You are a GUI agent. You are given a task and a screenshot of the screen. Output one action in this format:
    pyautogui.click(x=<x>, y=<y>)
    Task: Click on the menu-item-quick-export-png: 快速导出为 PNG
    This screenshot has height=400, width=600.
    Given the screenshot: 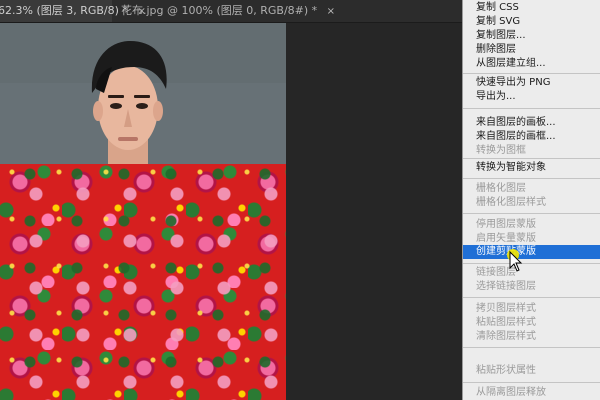 What is the action you would take?
    pyautogui.click(x=531, y=83)
    